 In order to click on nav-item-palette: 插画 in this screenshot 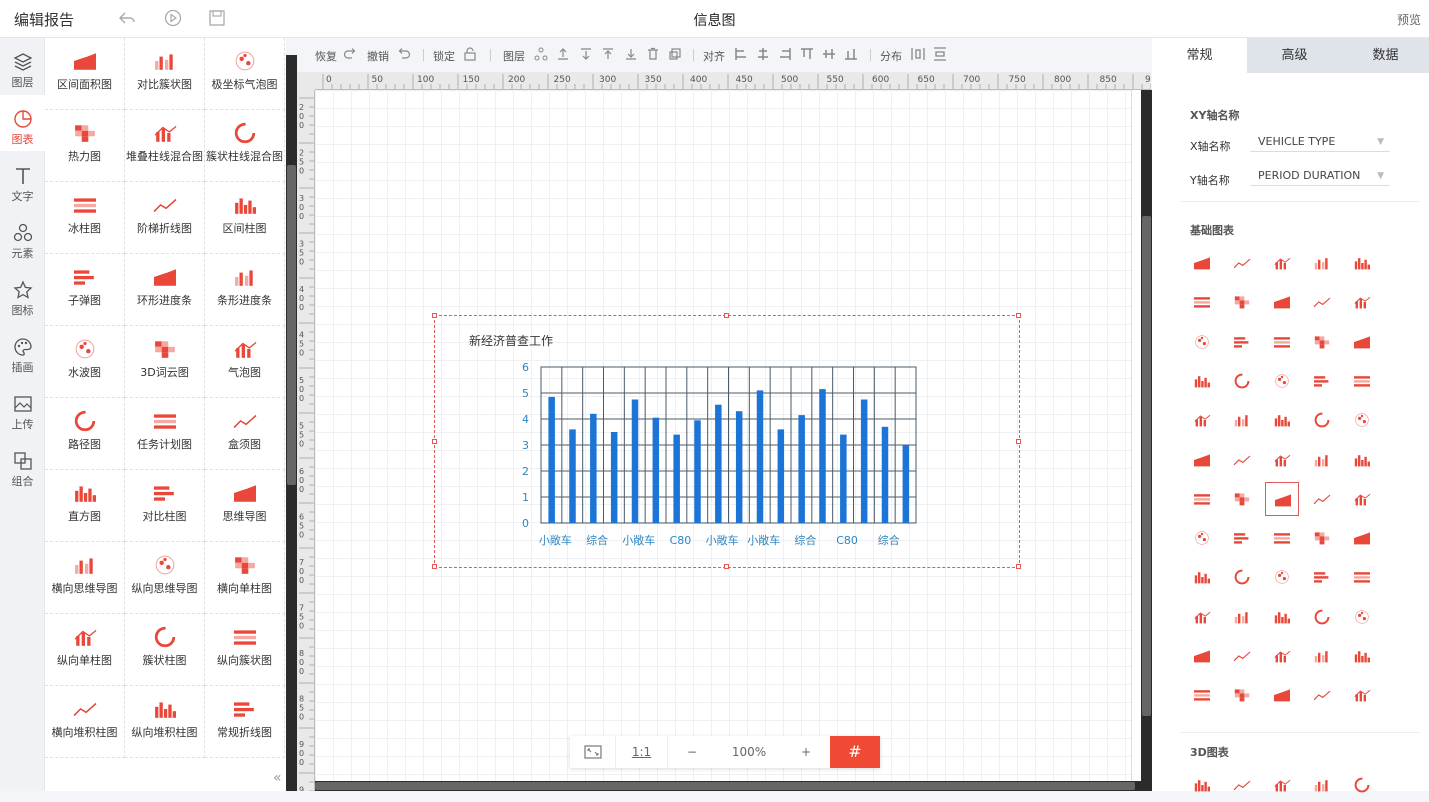, I will do `click(22, 351)`.